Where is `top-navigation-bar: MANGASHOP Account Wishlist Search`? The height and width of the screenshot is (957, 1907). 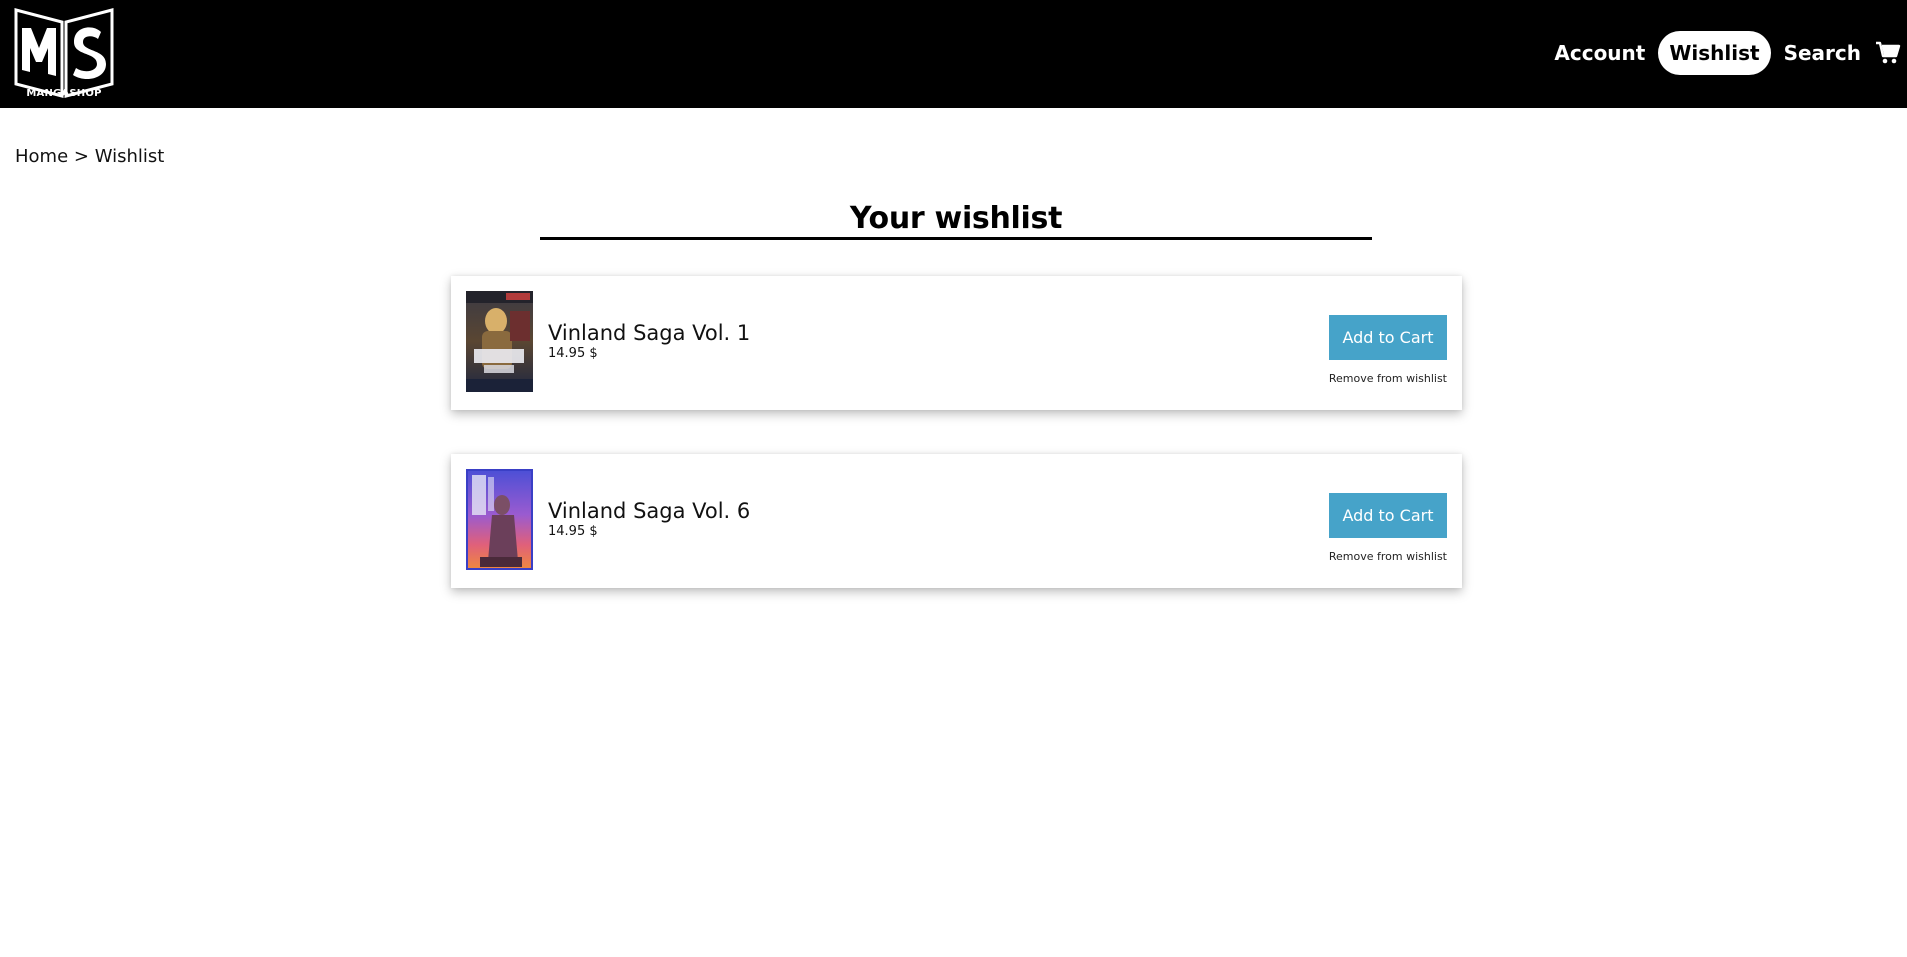 top-navigation-bar: MANGASHOP Account Wishlist Search is located at coordinates (953, 54).